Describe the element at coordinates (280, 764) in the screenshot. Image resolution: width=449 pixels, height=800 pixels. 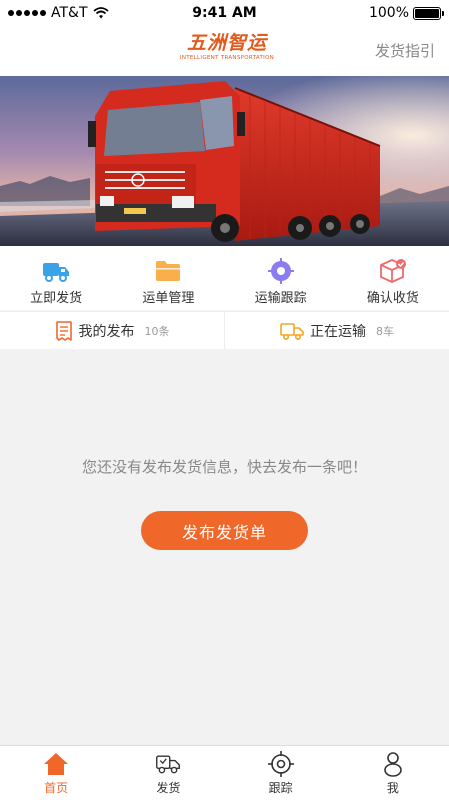
I see `crosshair-icon` at that location.